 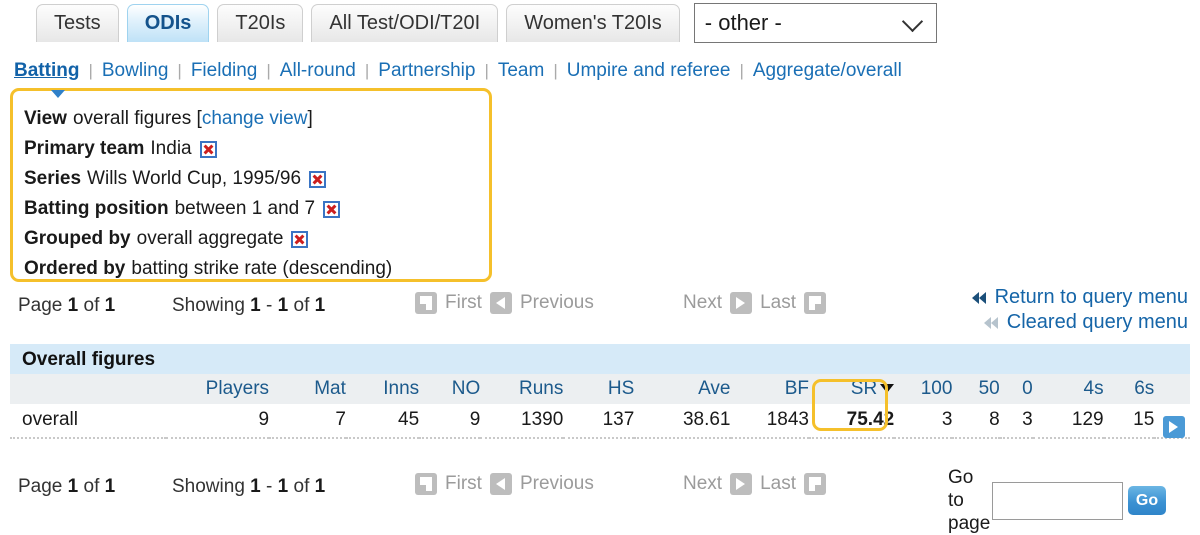 I want to click on remove-filter-batting-position-icon, so click(x=332, y=209).